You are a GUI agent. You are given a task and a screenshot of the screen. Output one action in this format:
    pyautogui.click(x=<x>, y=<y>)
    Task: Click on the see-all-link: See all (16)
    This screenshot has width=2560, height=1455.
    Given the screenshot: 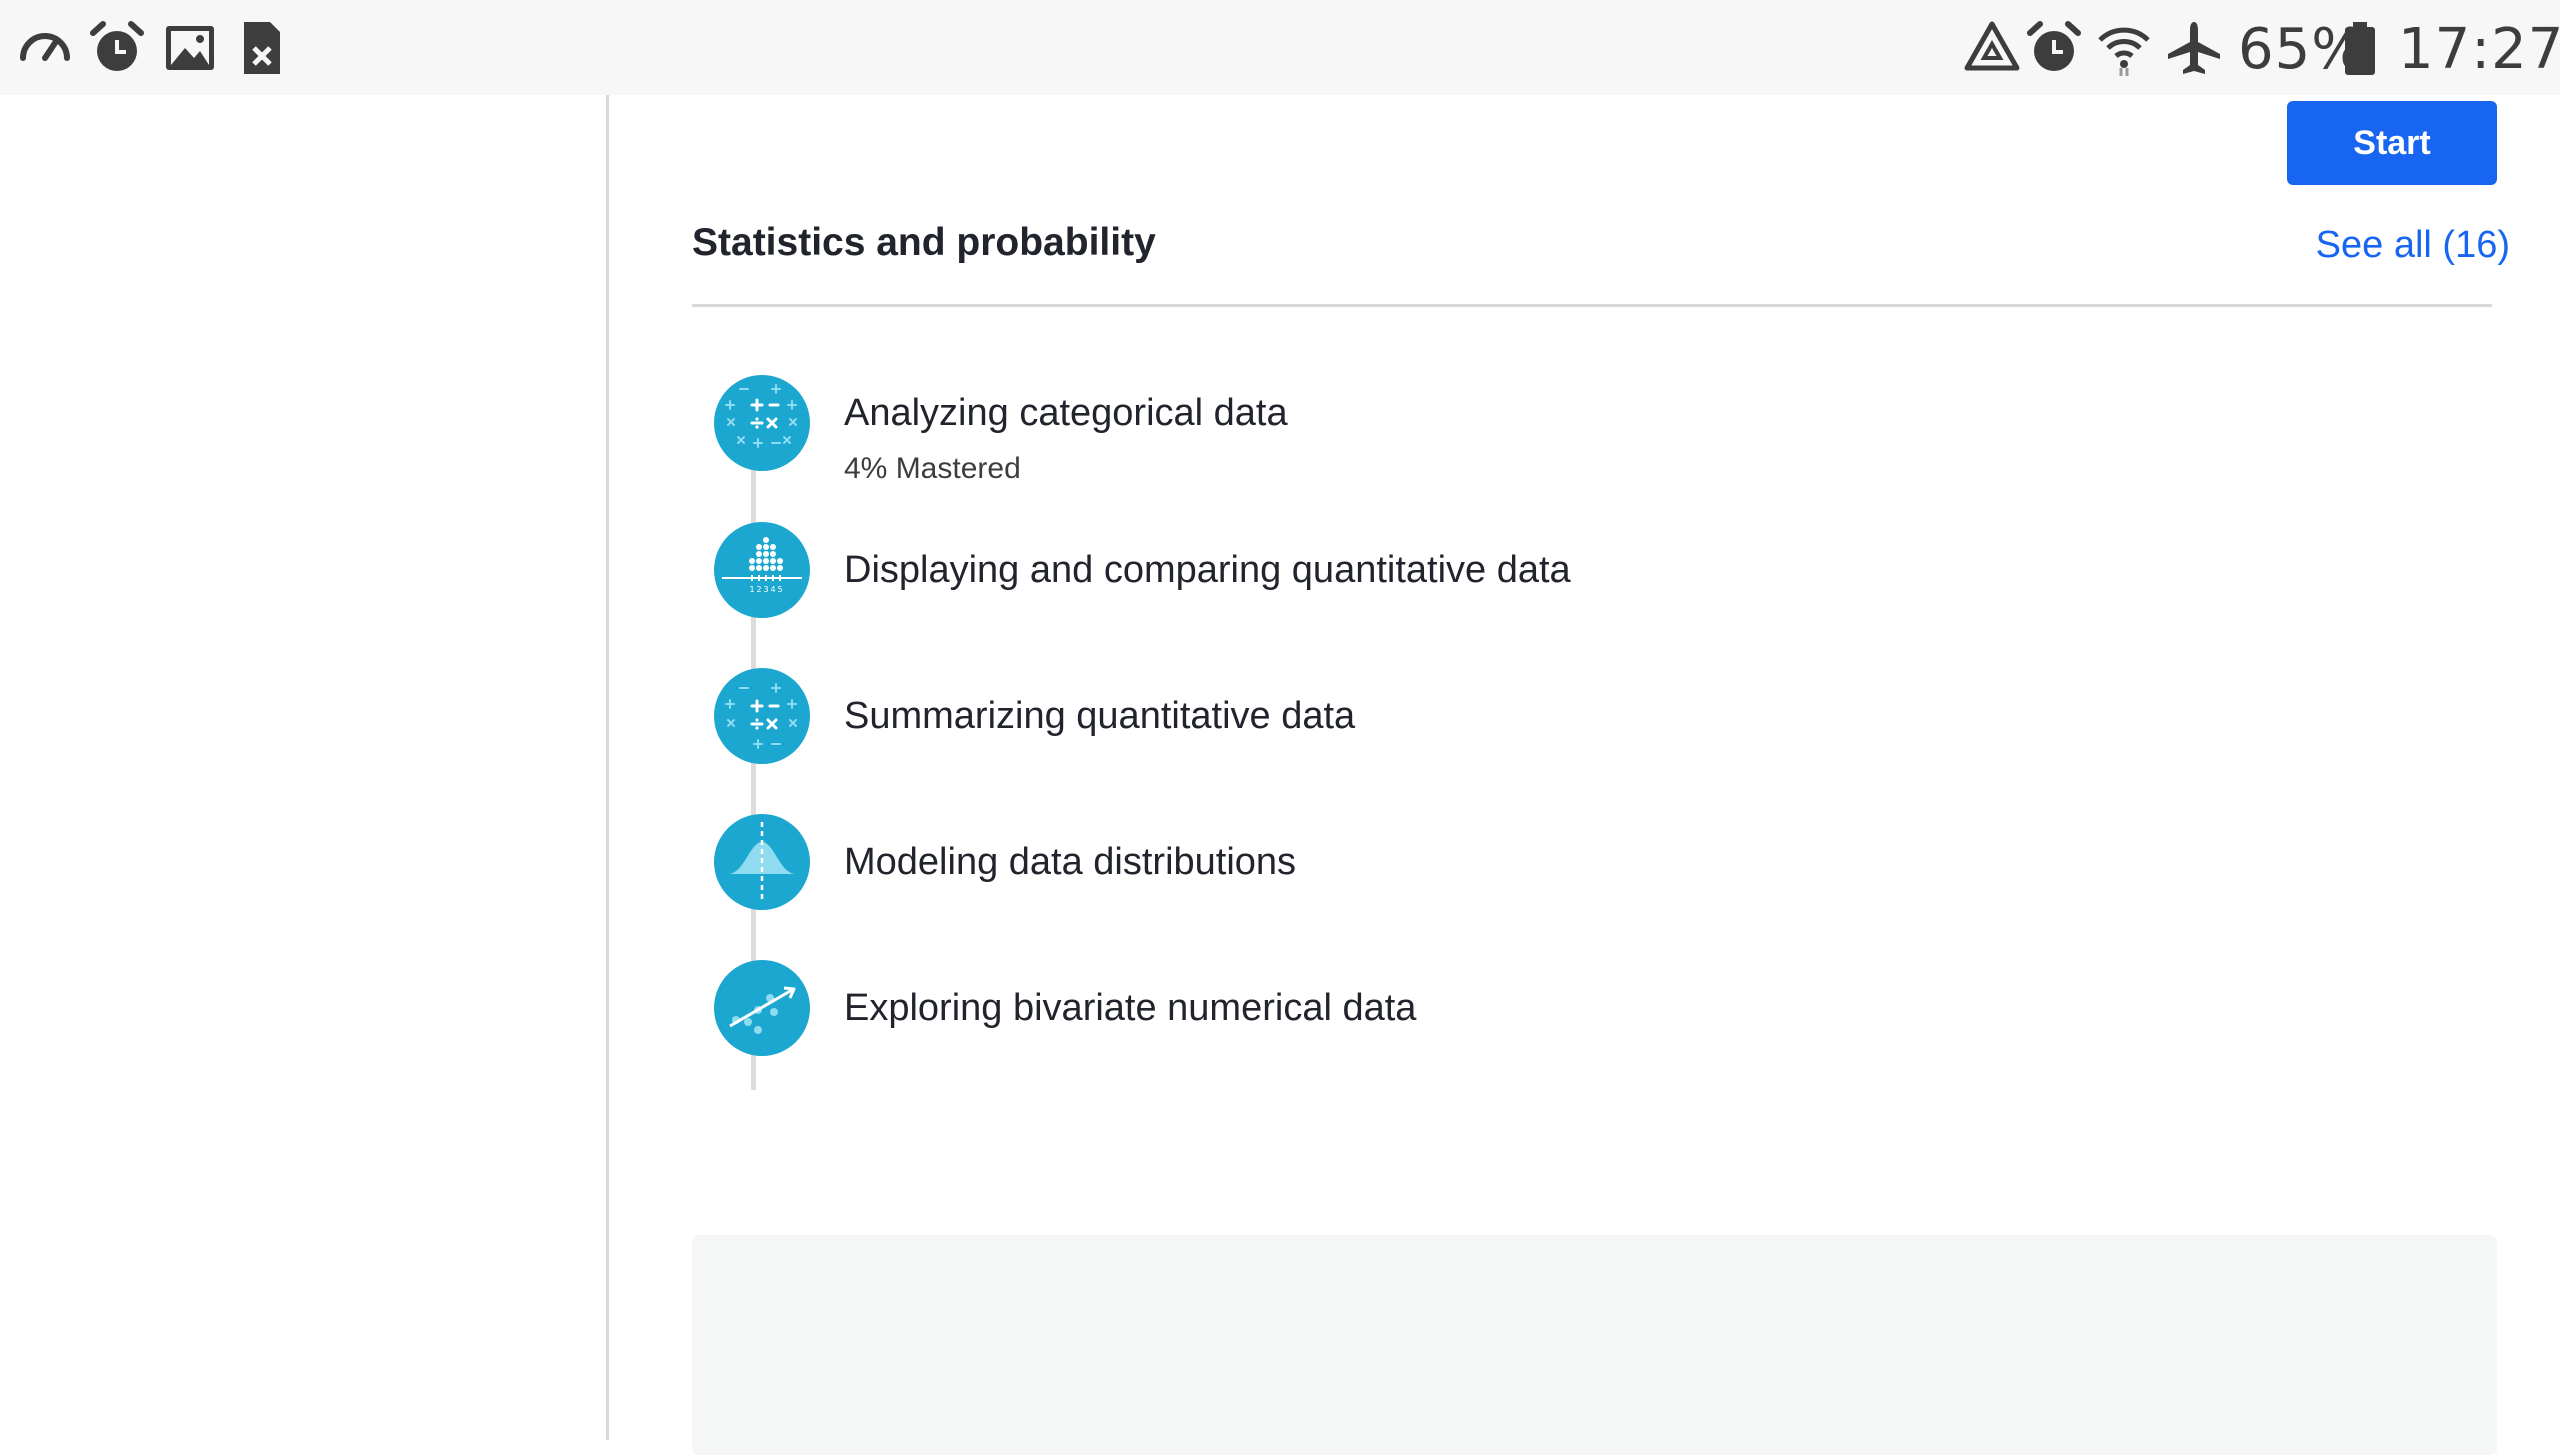 What is the action you would take?
    pyautogui.click(x=2413, y=245)
    